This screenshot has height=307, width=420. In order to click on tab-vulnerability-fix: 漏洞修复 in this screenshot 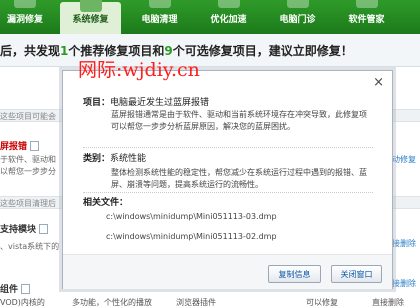, I will do `click(25, 17)`.